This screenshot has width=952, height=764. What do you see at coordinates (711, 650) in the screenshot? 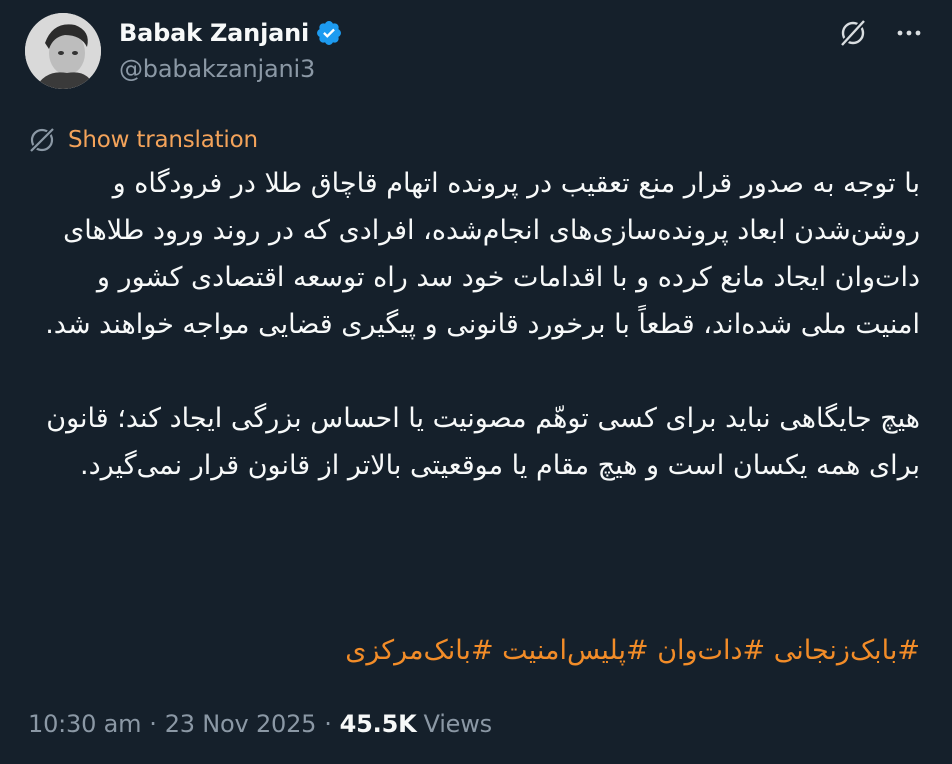
I see `hashtag-link: #دات‌وان` at bounding box center [711, 650].